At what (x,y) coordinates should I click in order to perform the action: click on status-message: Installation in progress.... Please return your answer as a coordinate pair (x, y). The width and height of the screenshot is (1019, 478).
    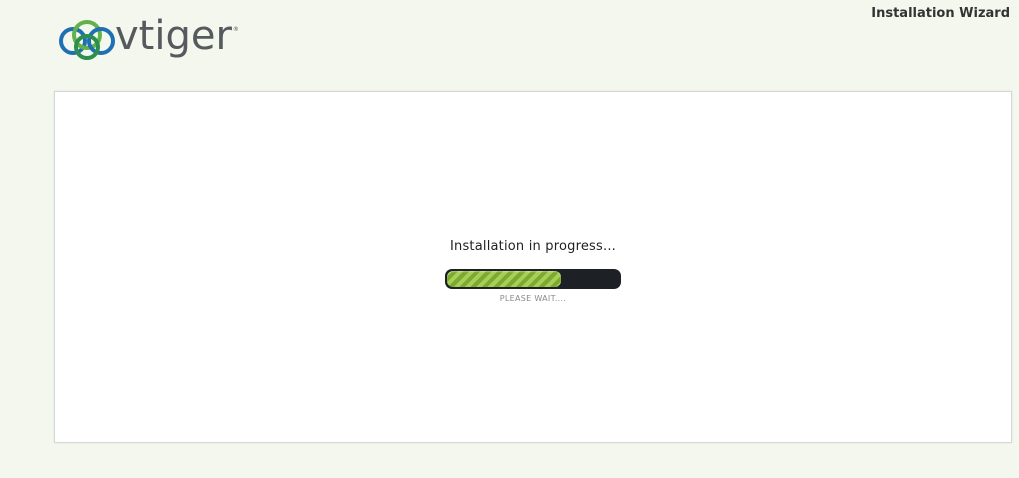
    Looking at the image, I should click on (533, 246).